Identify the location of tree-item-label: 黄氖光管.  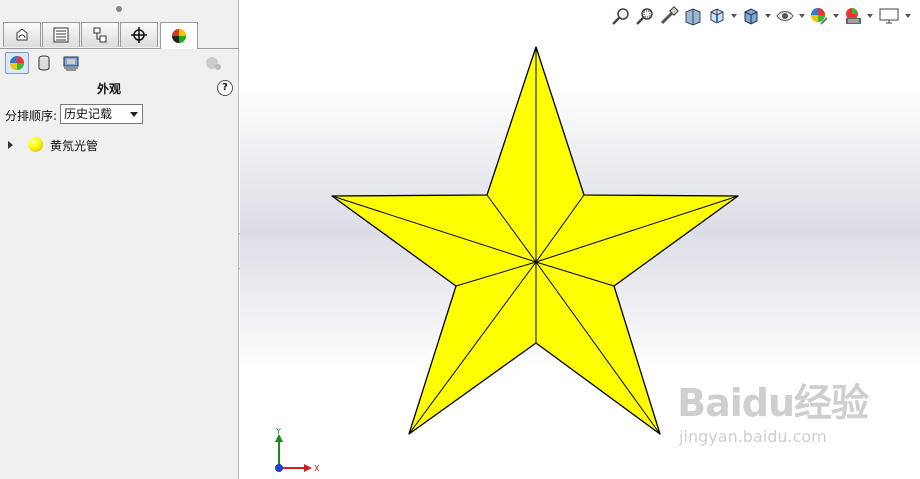
(74, 146).